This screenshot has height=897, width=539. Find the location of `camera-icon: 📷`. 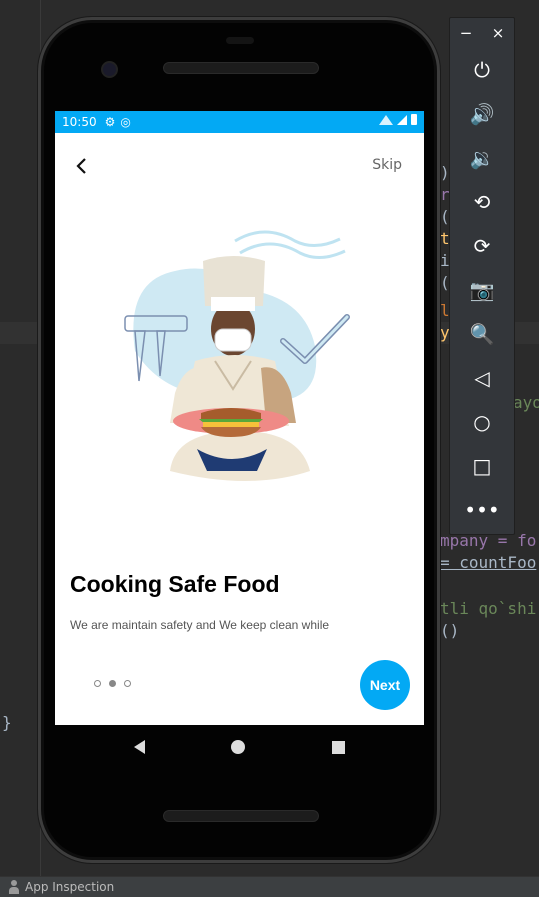

camera-icon: 📷 is located at coordinates (482, 290).